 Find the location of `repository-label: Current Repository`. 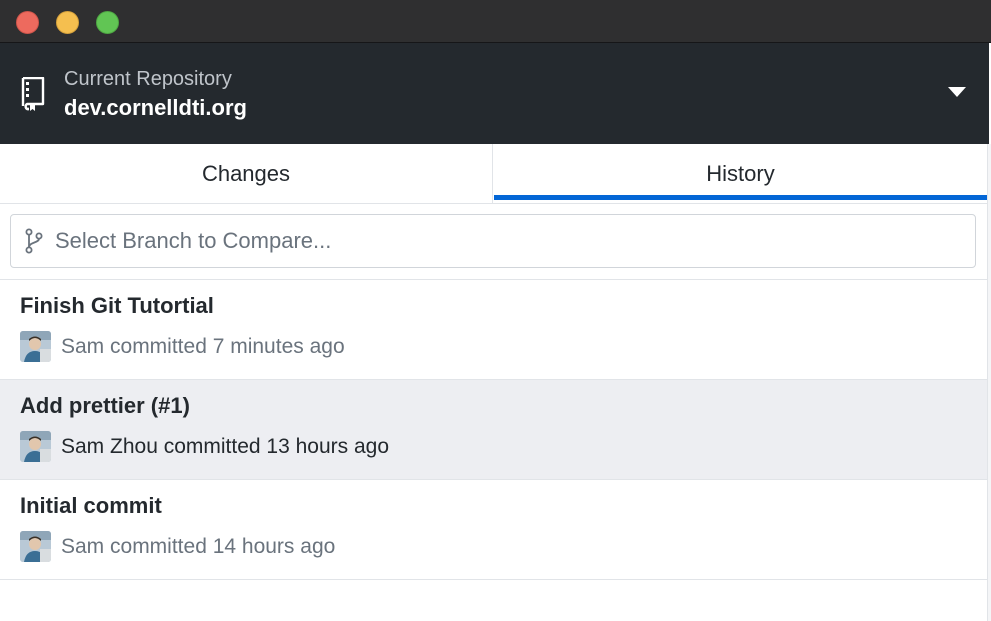

repository-label: Current Repository is located at coordinates (148, 79).